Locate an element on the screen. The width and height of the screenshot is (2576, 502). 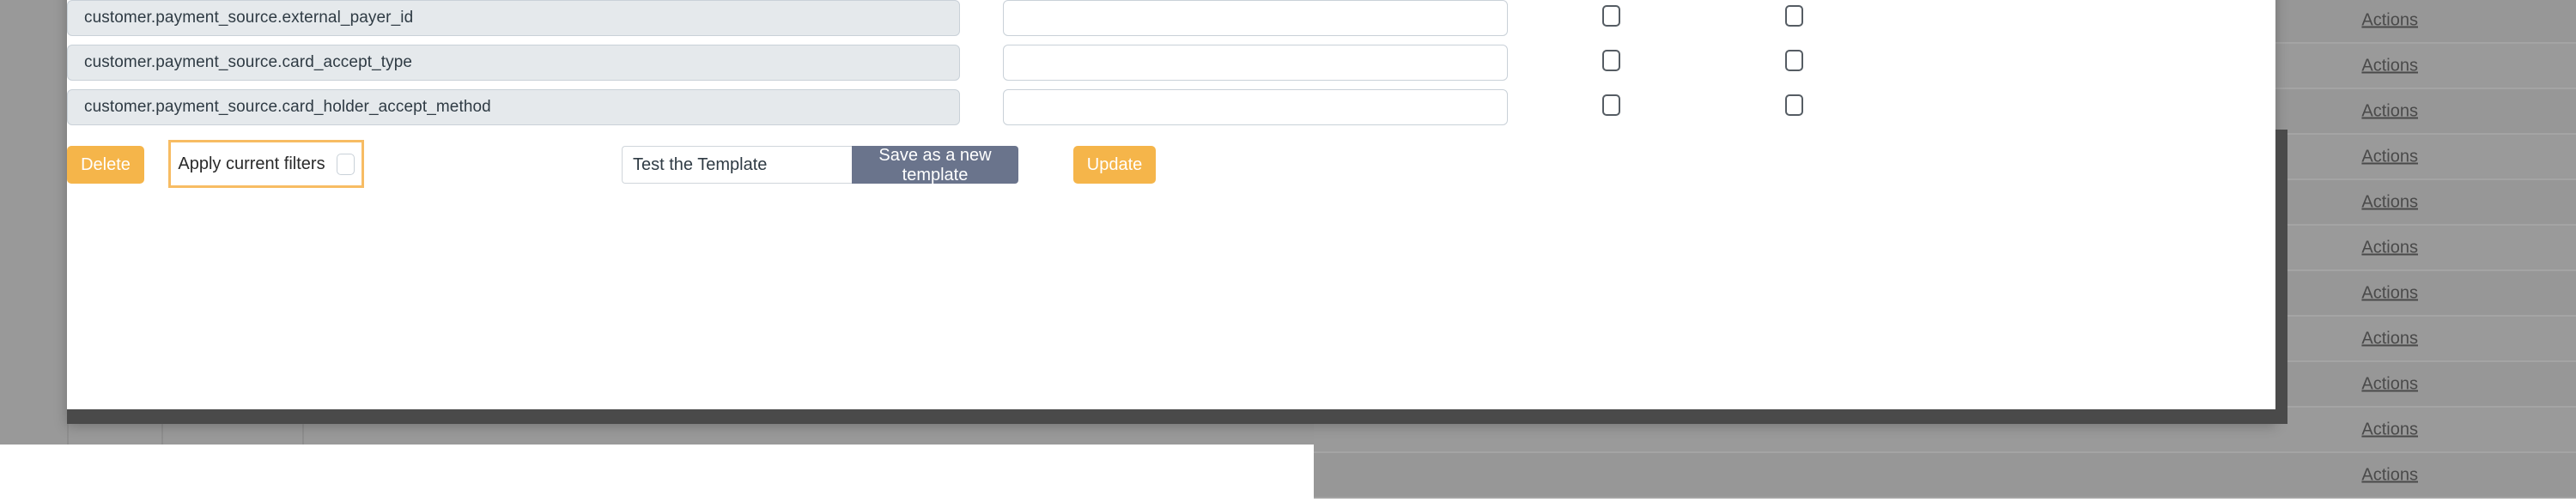
field-row: customer.payment_source.card_accept_type is located at coordinates (1171, 67).